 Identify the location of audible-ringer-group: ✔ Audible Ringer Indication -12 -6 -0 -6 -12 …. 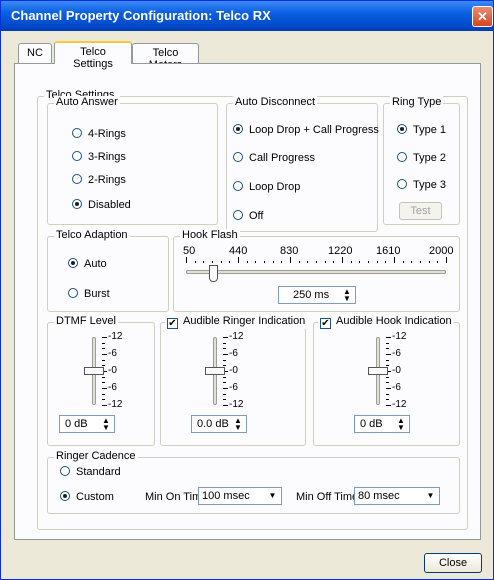
(234, 380).